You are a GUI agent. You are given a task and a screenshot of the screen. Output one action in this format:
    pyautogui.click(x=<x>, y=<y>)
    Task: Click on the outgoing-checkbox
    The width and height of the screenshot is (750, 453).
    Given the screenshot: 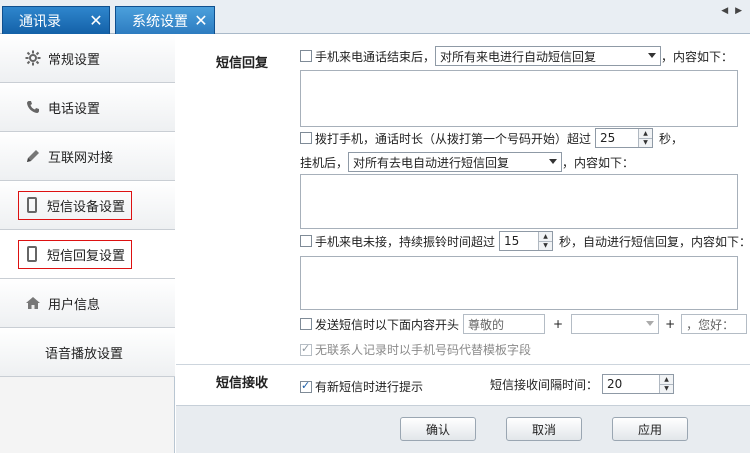 What is the action you would take?
    pyautogui.click(x=306, y=138)
    